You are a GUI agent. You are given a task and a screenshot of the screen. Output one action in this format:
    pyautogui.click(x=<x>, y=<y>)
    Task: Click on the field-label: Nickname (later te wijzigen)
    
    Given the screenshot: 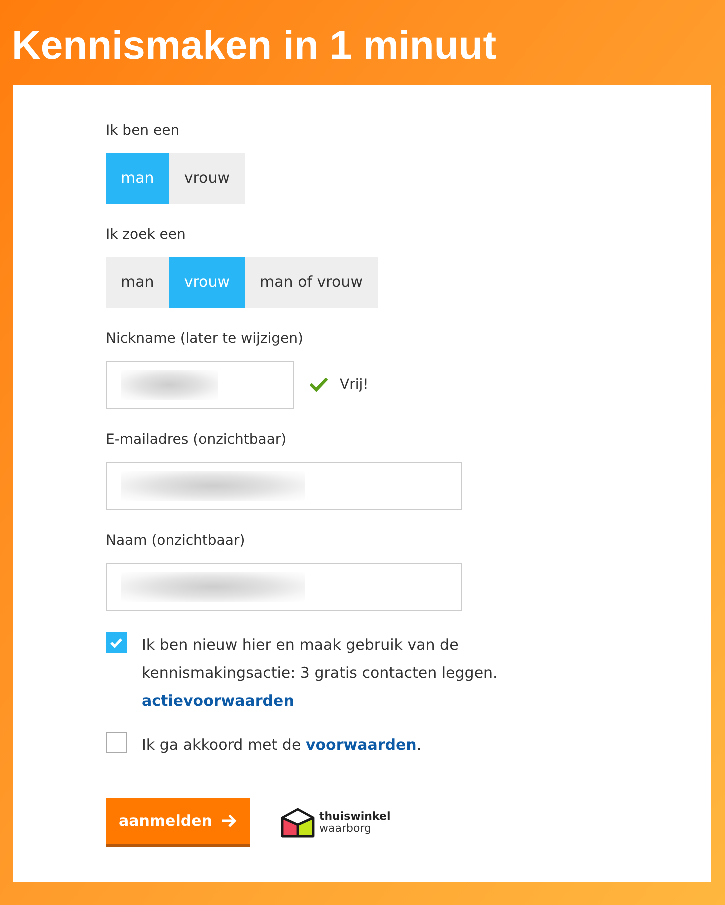 What is the action you would take?
    pyautogui.click(x=205, y=339)
    